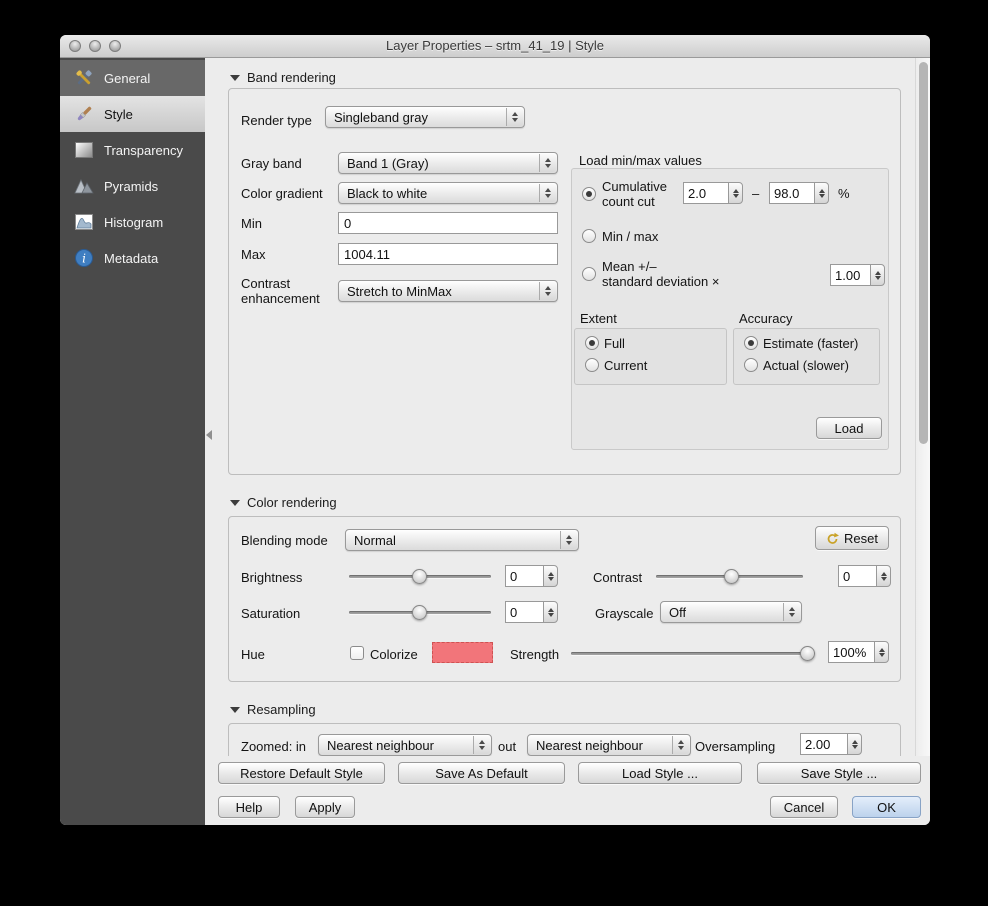 The height and width of the screenshot is (906, 988). I want to click on reset-button-label: Reset, so click(861, 538).